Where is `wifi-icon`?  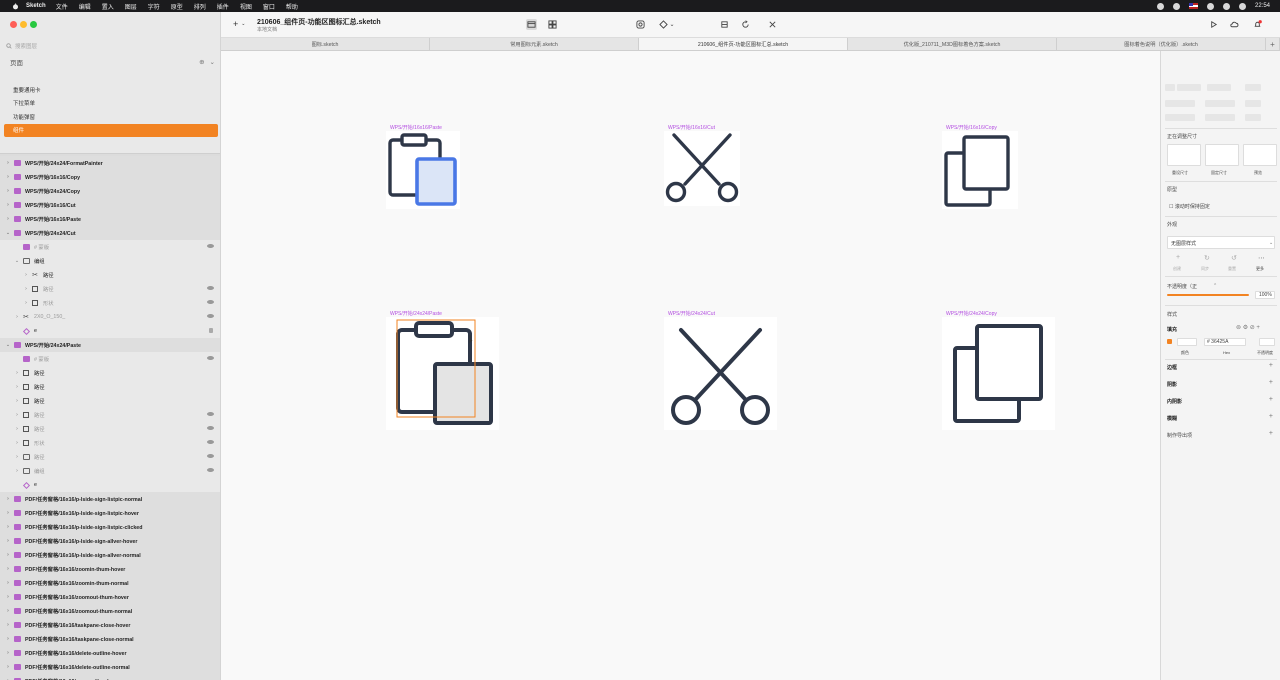 wifi-icon is located at coordinates (1226, 6).